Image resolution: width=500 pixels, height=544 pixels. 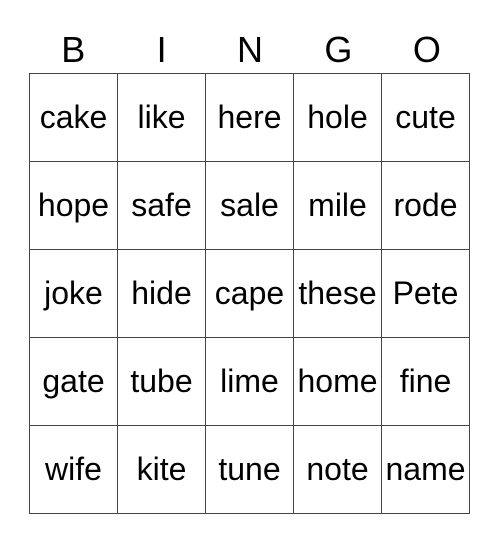 I want to click on cell-word: cute, so click(x=425, y=117).